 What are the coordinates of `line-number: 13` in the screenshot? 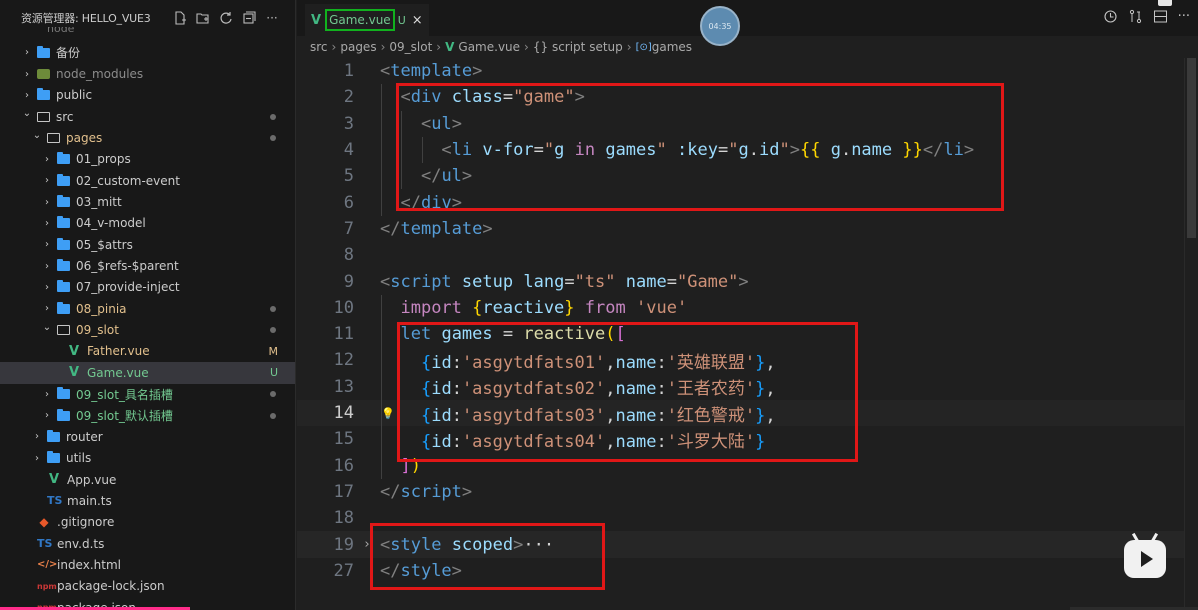 It's located at (343, 386).